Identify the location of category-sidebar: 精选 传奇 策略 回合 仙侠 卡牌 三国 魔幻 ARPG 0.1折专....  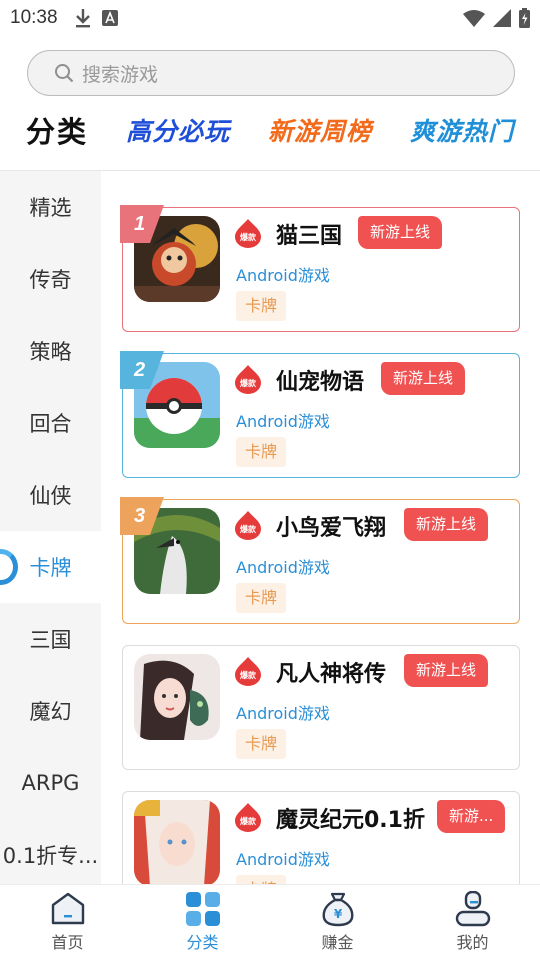
(50, 527).